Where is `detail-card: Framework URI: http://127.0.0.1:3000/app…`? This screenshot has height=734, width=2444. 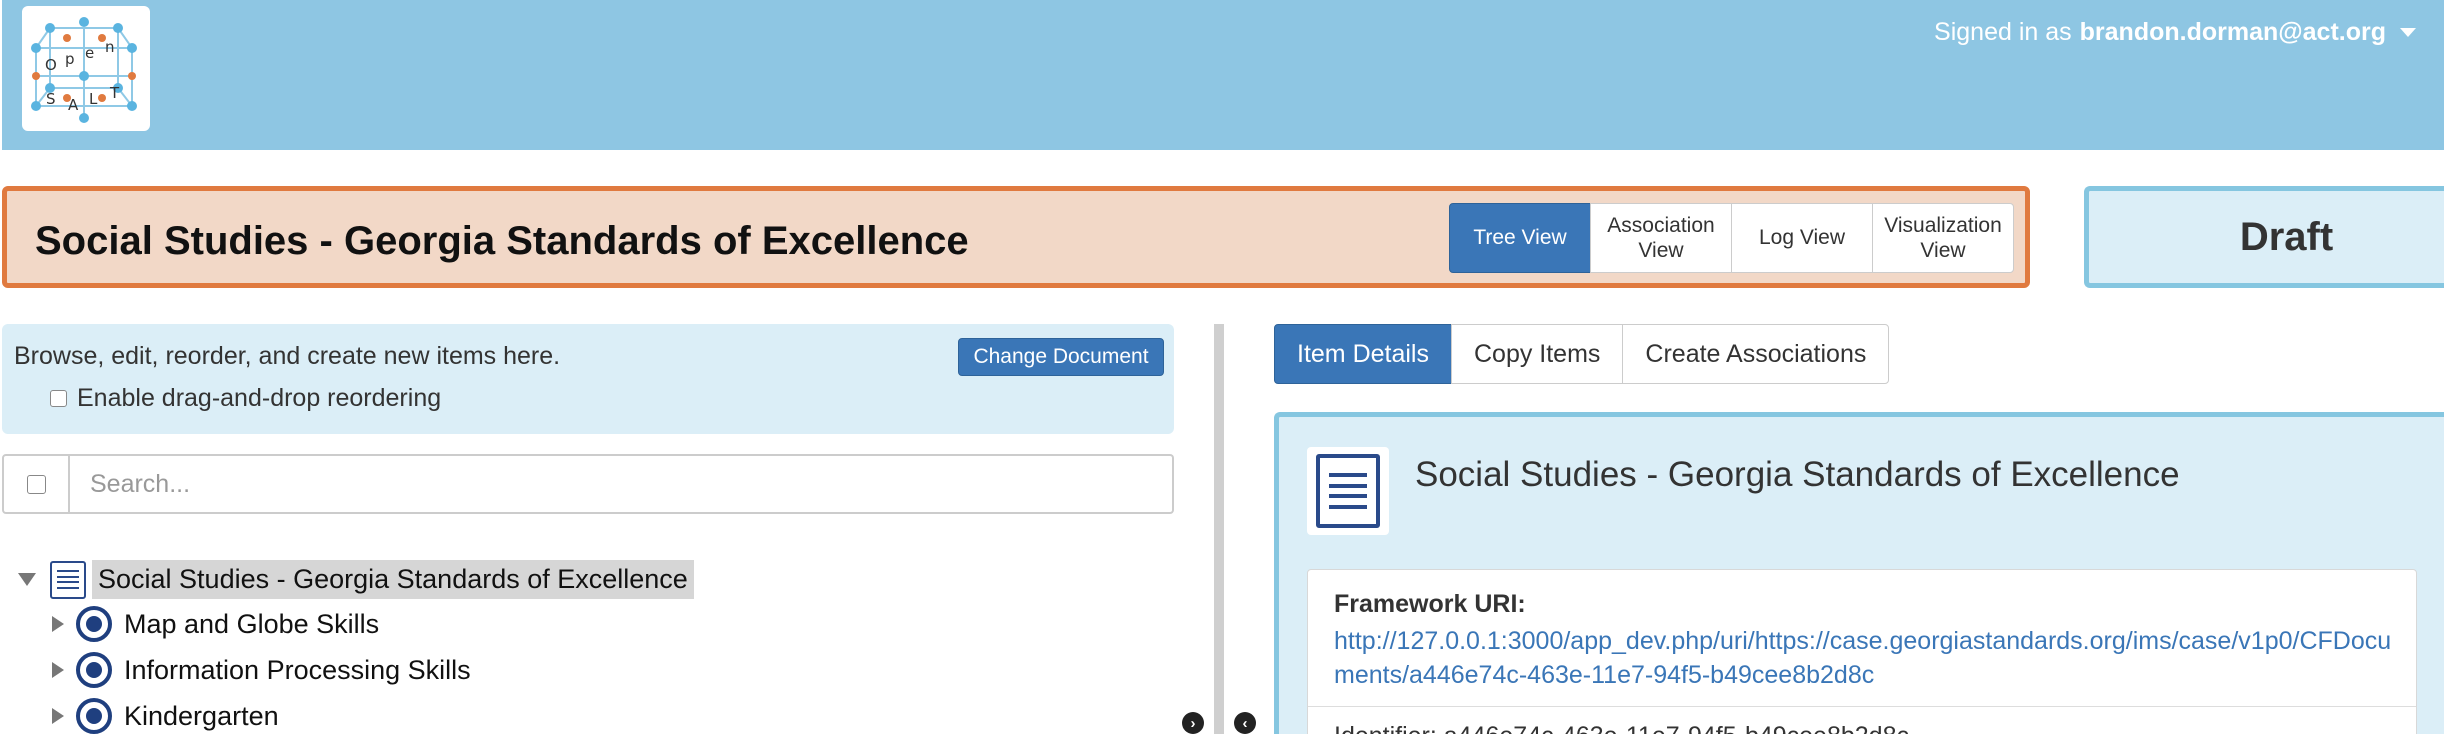 detail-card: Framework URI: http://127.0.0.1:3000/app… is located at coordinates (1862, 651).